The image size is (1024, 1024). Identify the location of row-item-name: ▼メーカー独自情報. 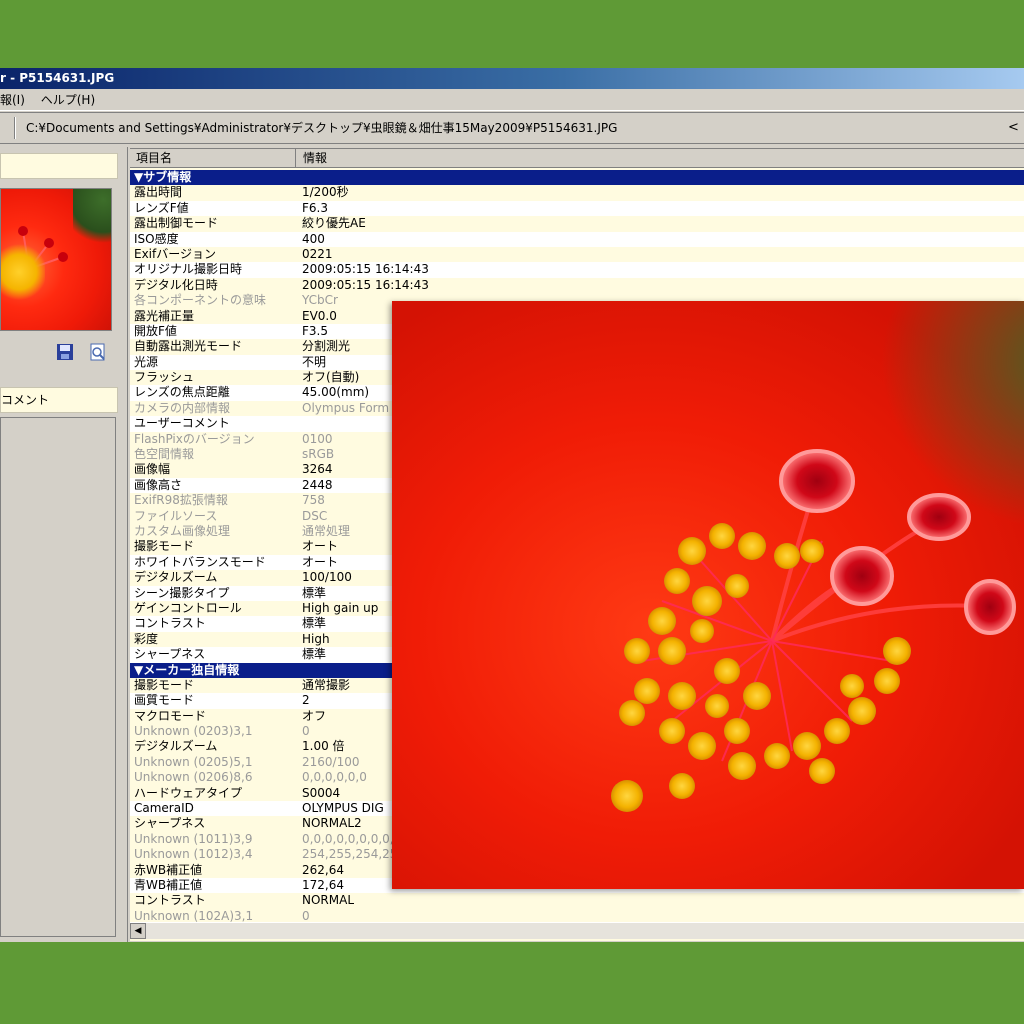
(187, 669).